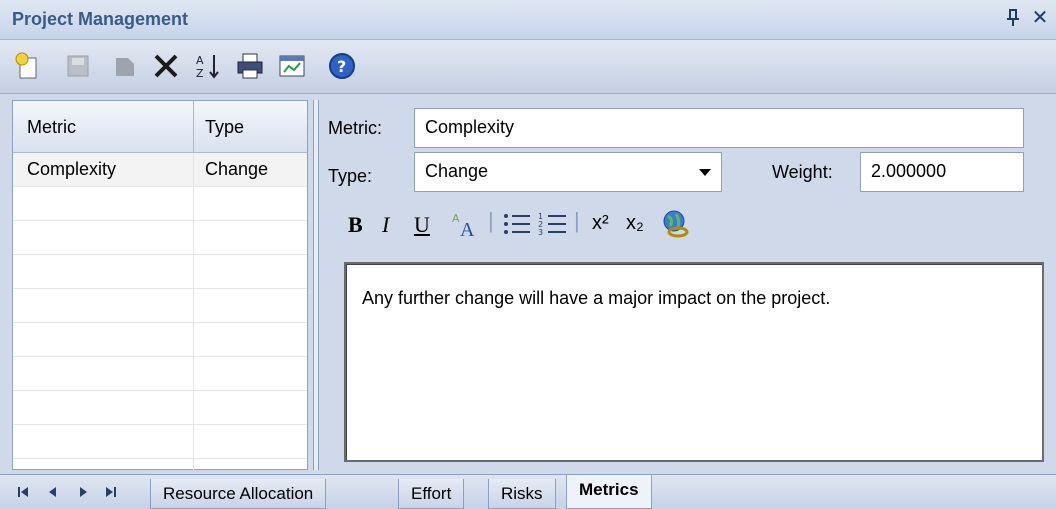 Image resolution: width=1056 pixels, height=509 pixels. Describe the element at coordinates (166, 66) in the screenshot. I see `delete-icon` at that location.